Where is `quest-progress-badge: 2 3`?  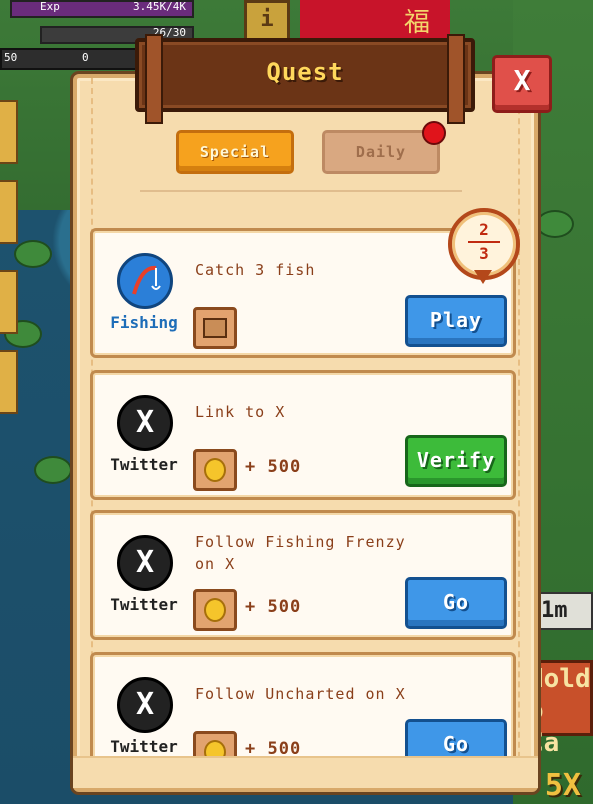
quest-progress-badge: 2 3 is located at coordinates (484, 246).